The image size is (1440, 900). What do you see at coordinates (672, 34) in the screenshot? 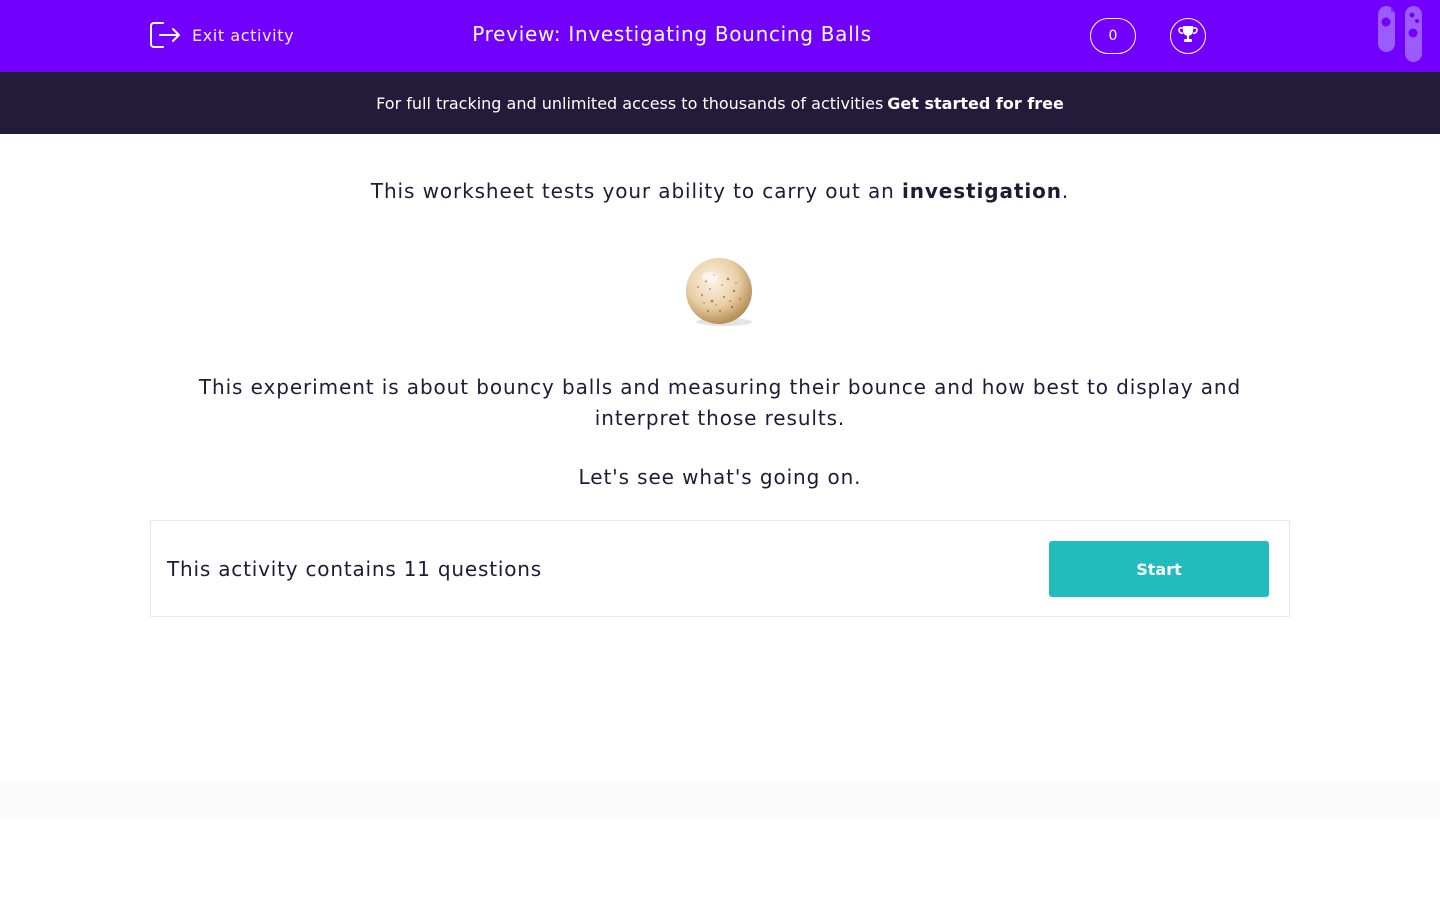
I see `page-title: Preview: Investigating Bouncing Balls` at bounding box center [672, 34].